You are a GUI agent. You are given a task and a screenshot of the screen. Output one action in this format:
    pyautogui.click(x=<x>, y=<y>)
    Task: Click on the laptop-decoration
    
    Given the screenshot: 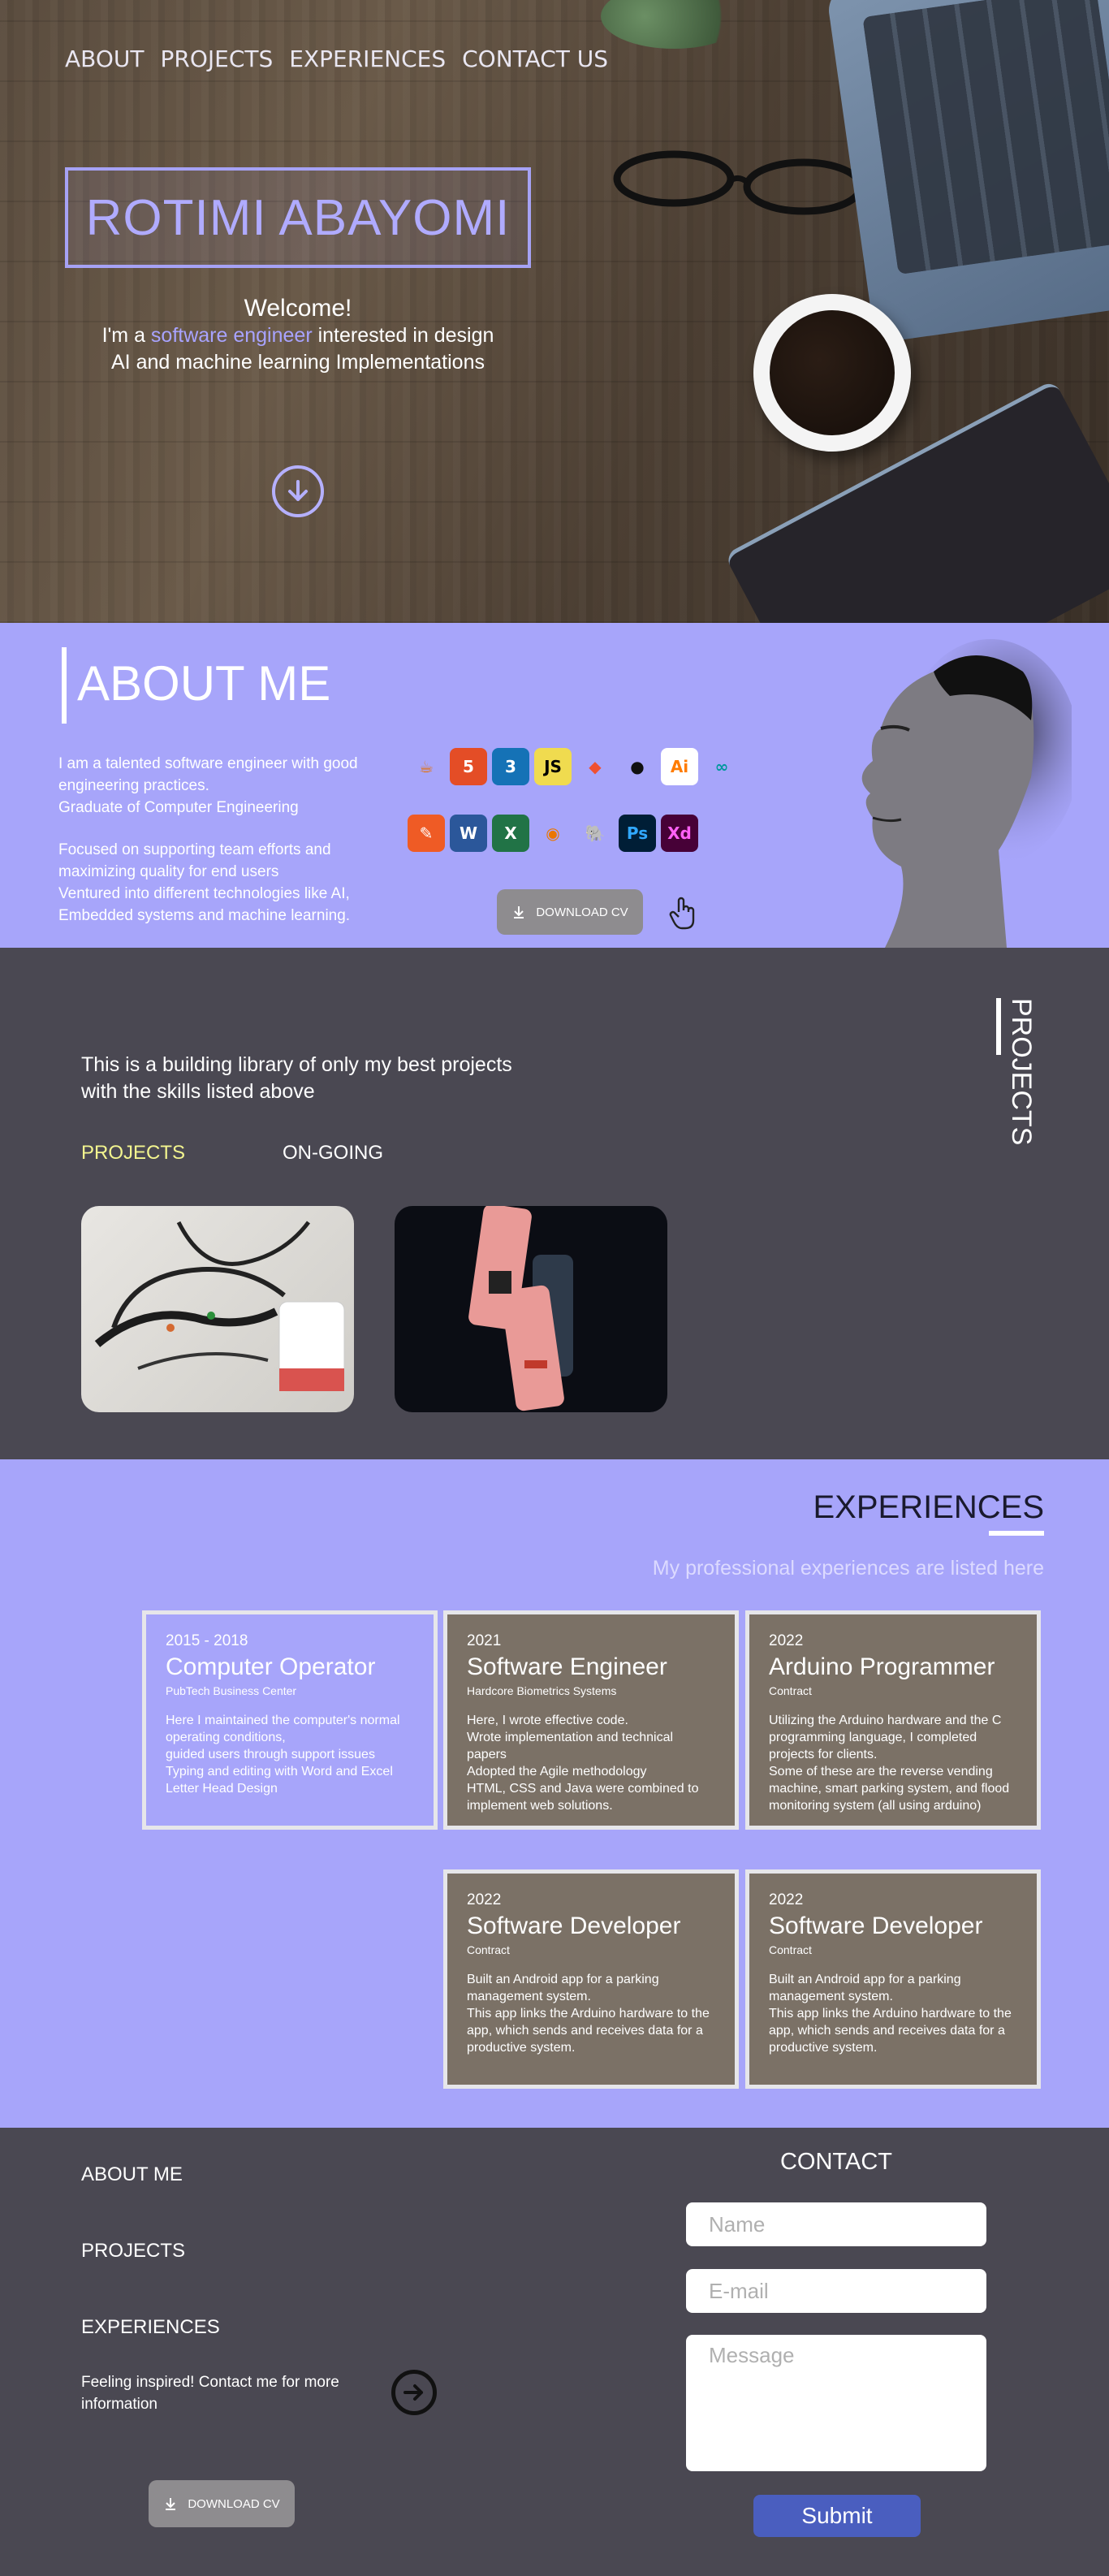 What is the action you would take?
    pyautogui.click(x=968, y=172)
    